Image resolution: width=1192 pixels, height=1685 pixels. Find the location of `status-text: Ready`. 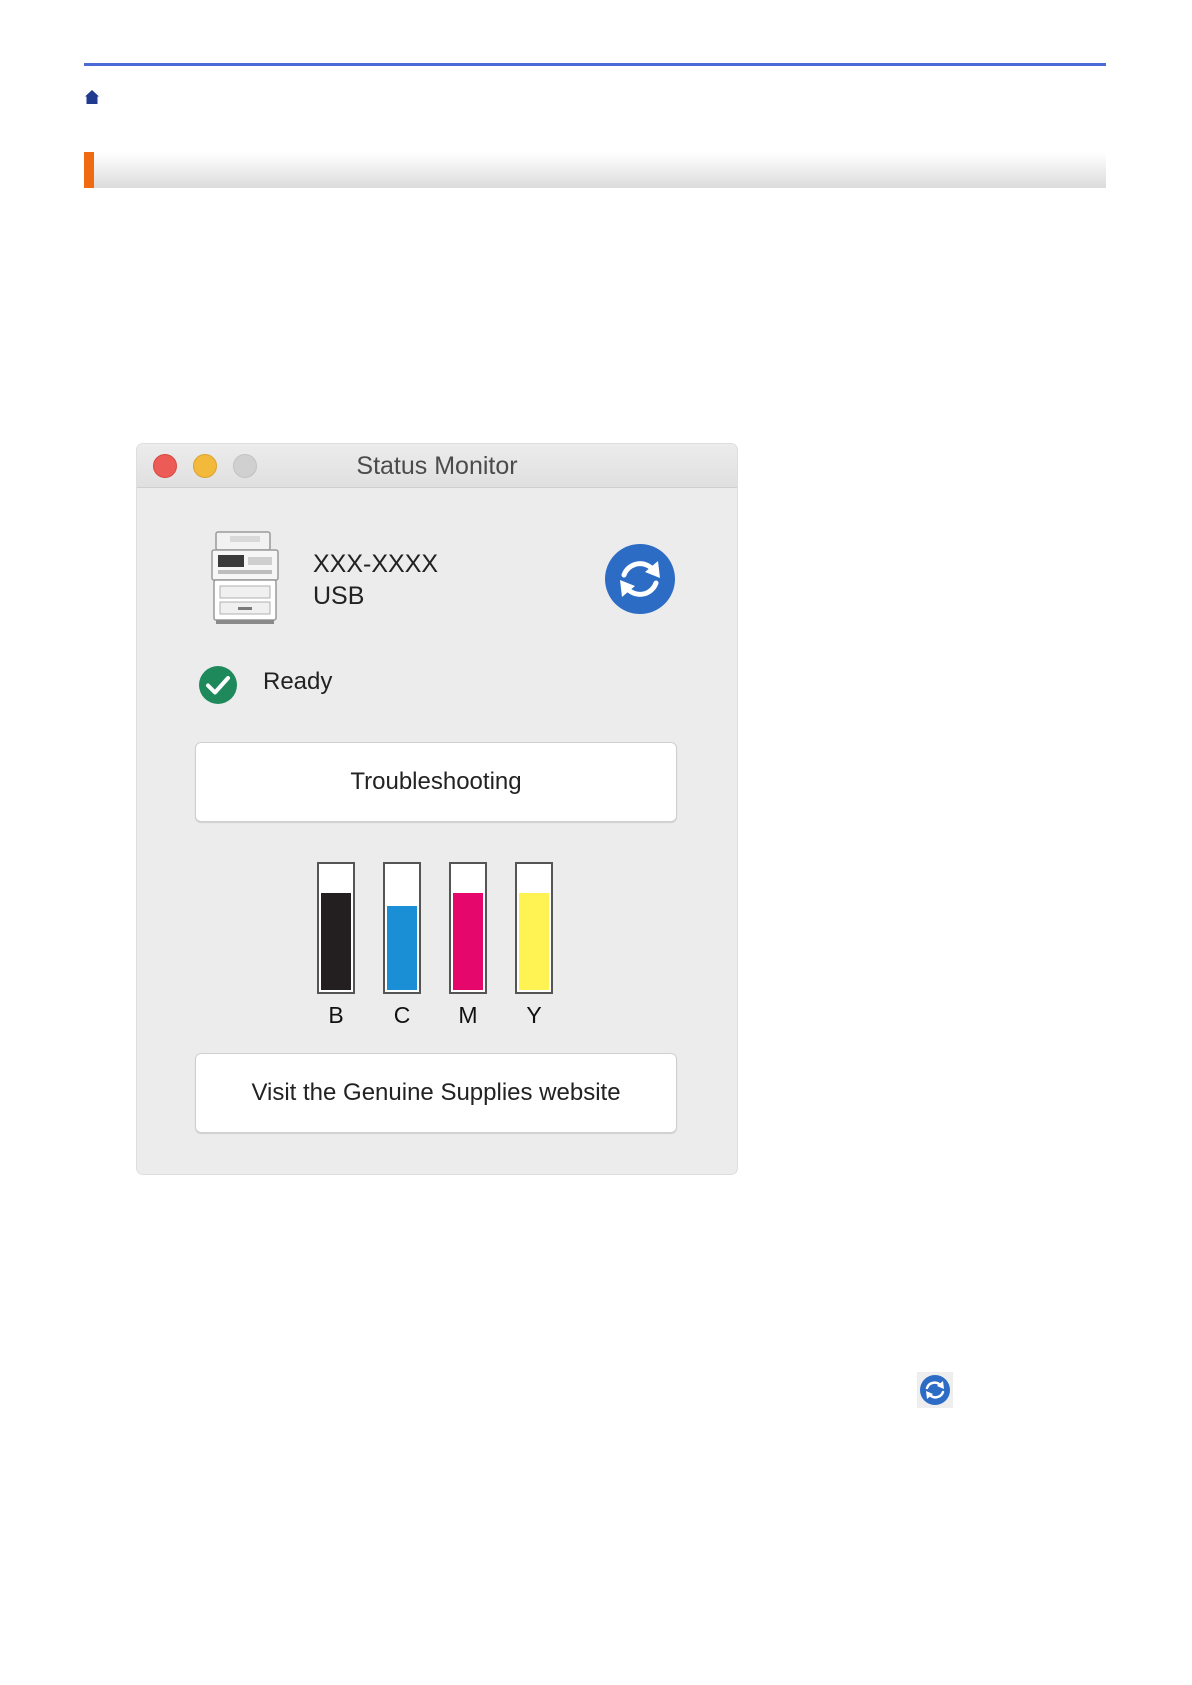

status-text: Ready is located at coordinates (298, 681).